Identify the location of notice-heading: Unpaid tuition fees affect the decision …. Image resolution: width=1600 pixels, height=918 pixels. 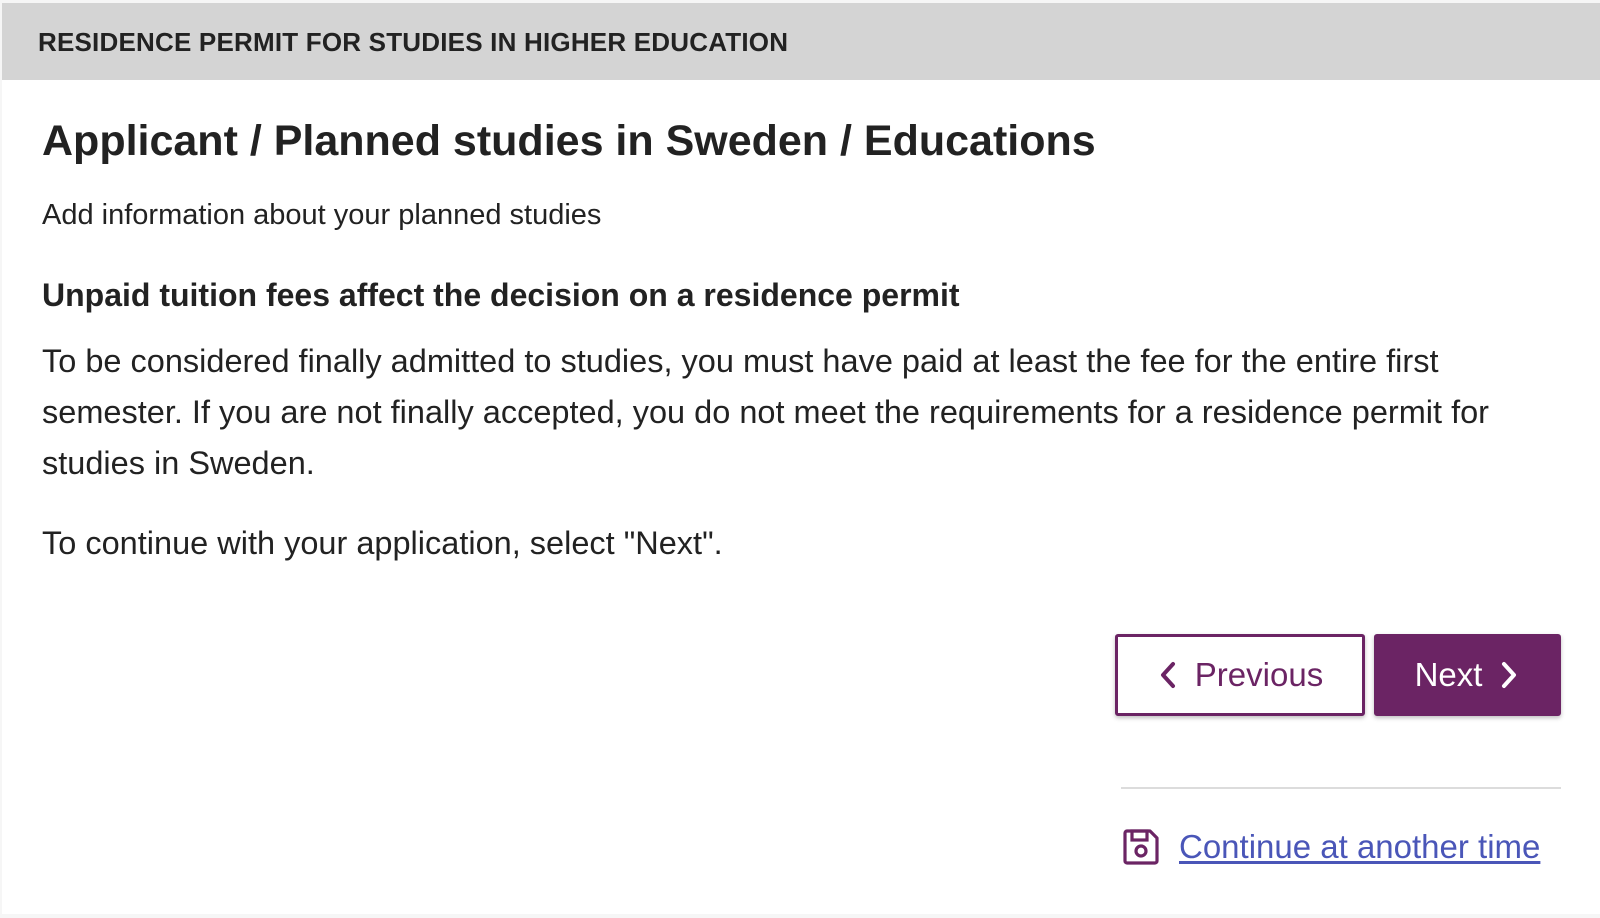
(501, 295).